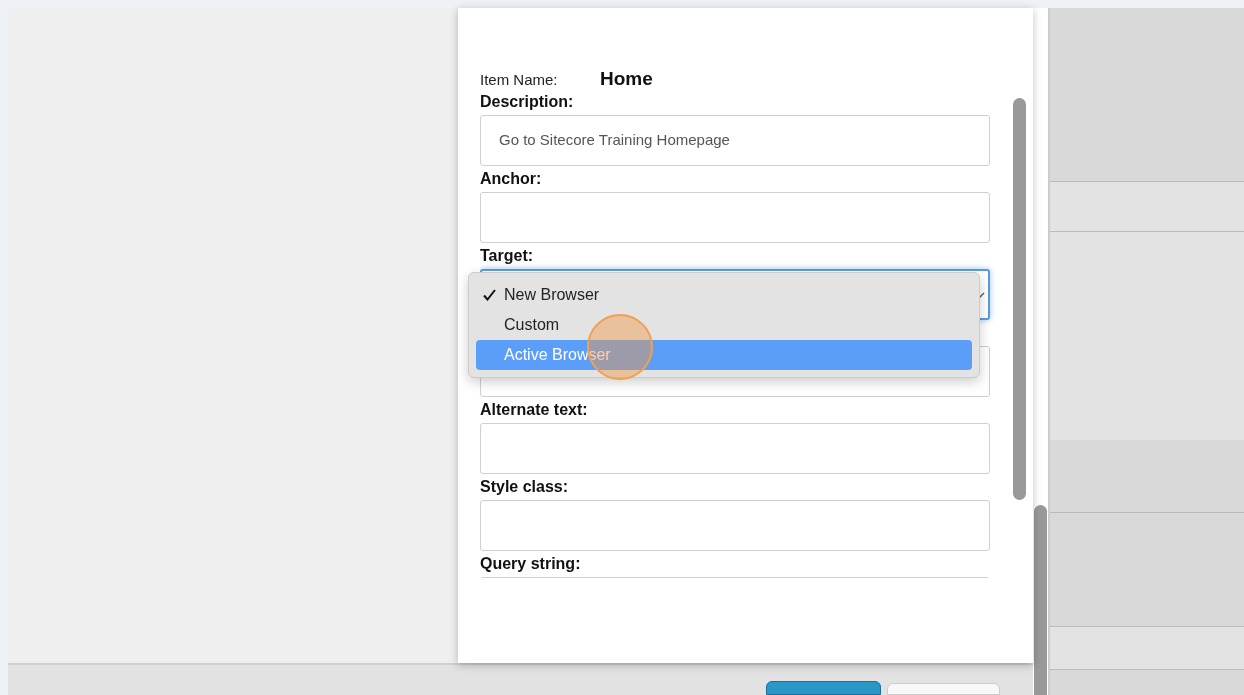 This screenshot has height=695, width=1244. Describe the element at coordinates (507, 256) in the screenshot. I see `field-label: Target:` at that location.